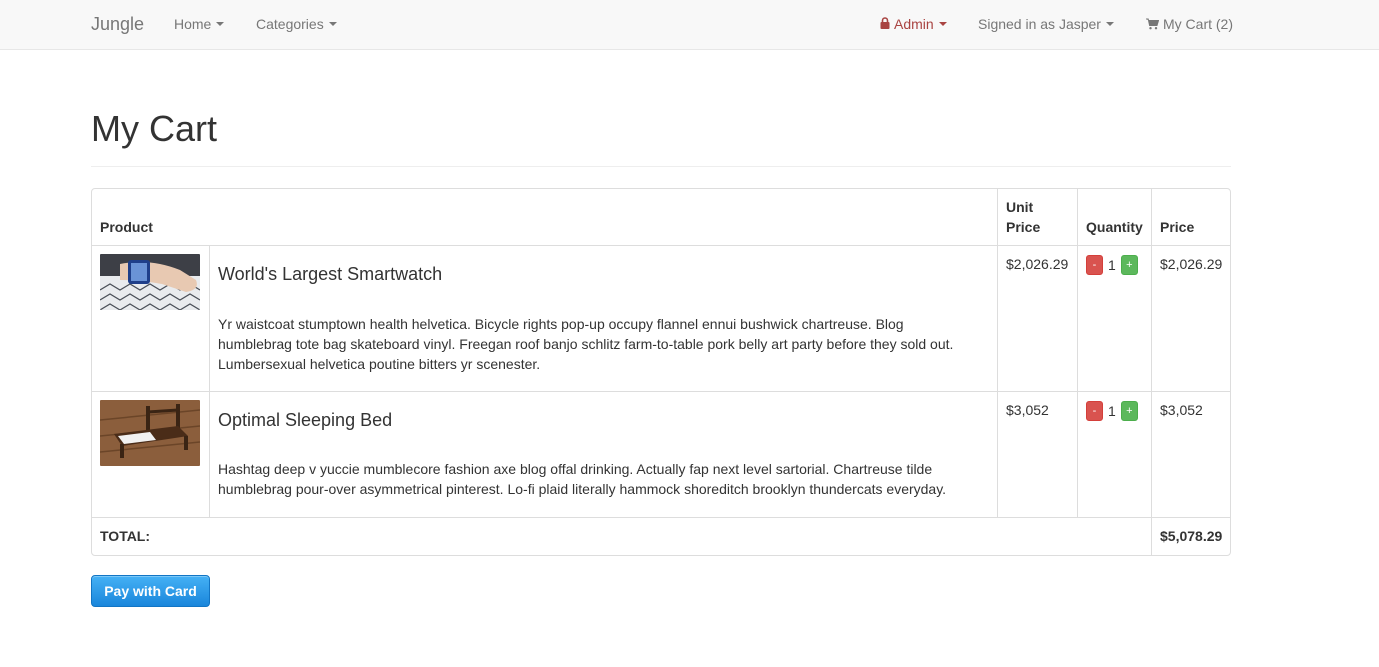  Describe the element at coordinates (1190, 454) in the screenshot. I see `price-cell: $3,052` at that location.